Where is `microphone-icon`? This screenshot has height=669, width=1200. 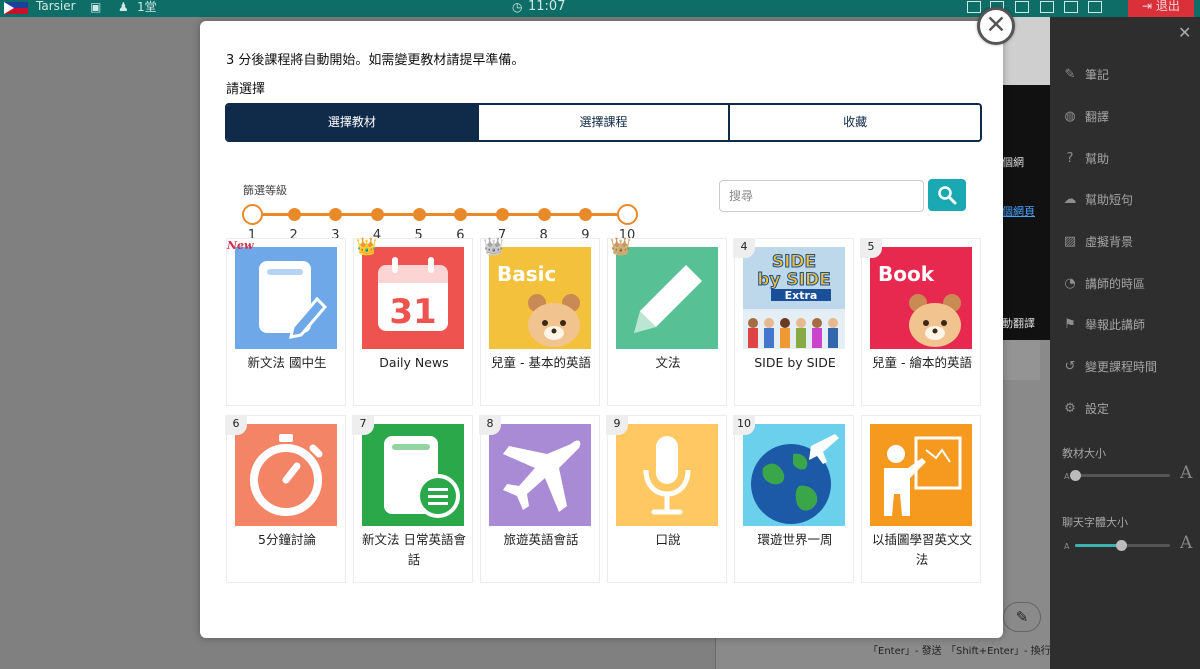
microphone-icon is located at coordinates (667, 475).